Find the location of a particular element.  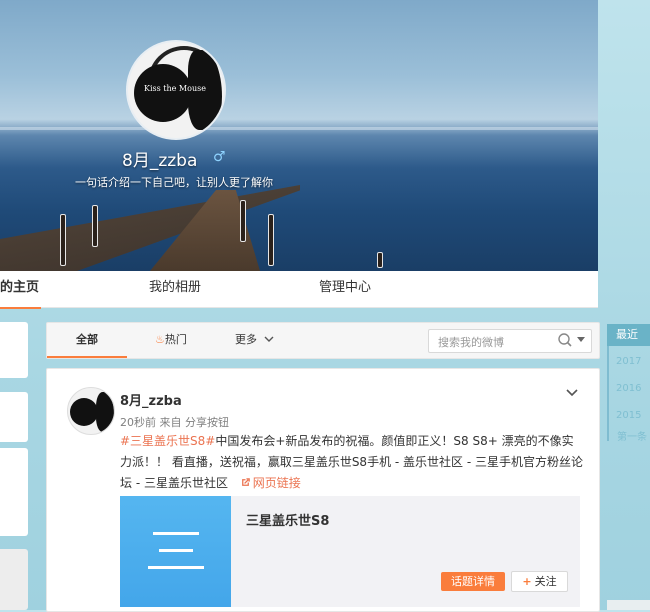

post-topic-link: #三星盖乐世S8# is located at coordinates (167, 441).